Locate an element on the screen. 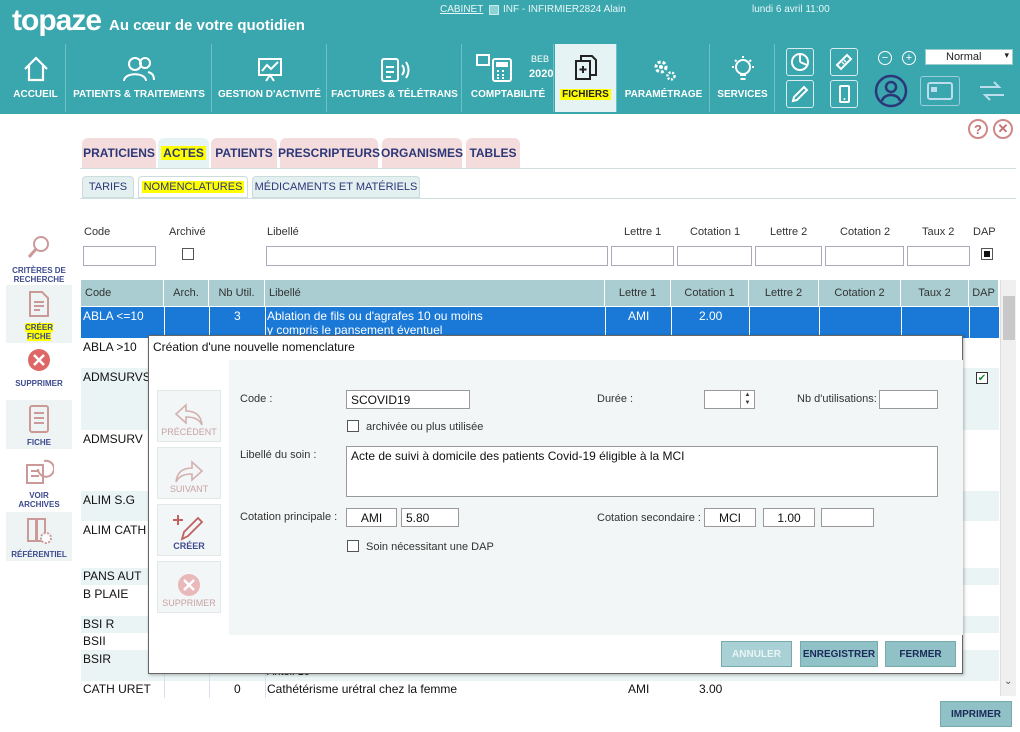  nav-parametrage: PARAMÉTRAGE is located at coordinates (664, 78).